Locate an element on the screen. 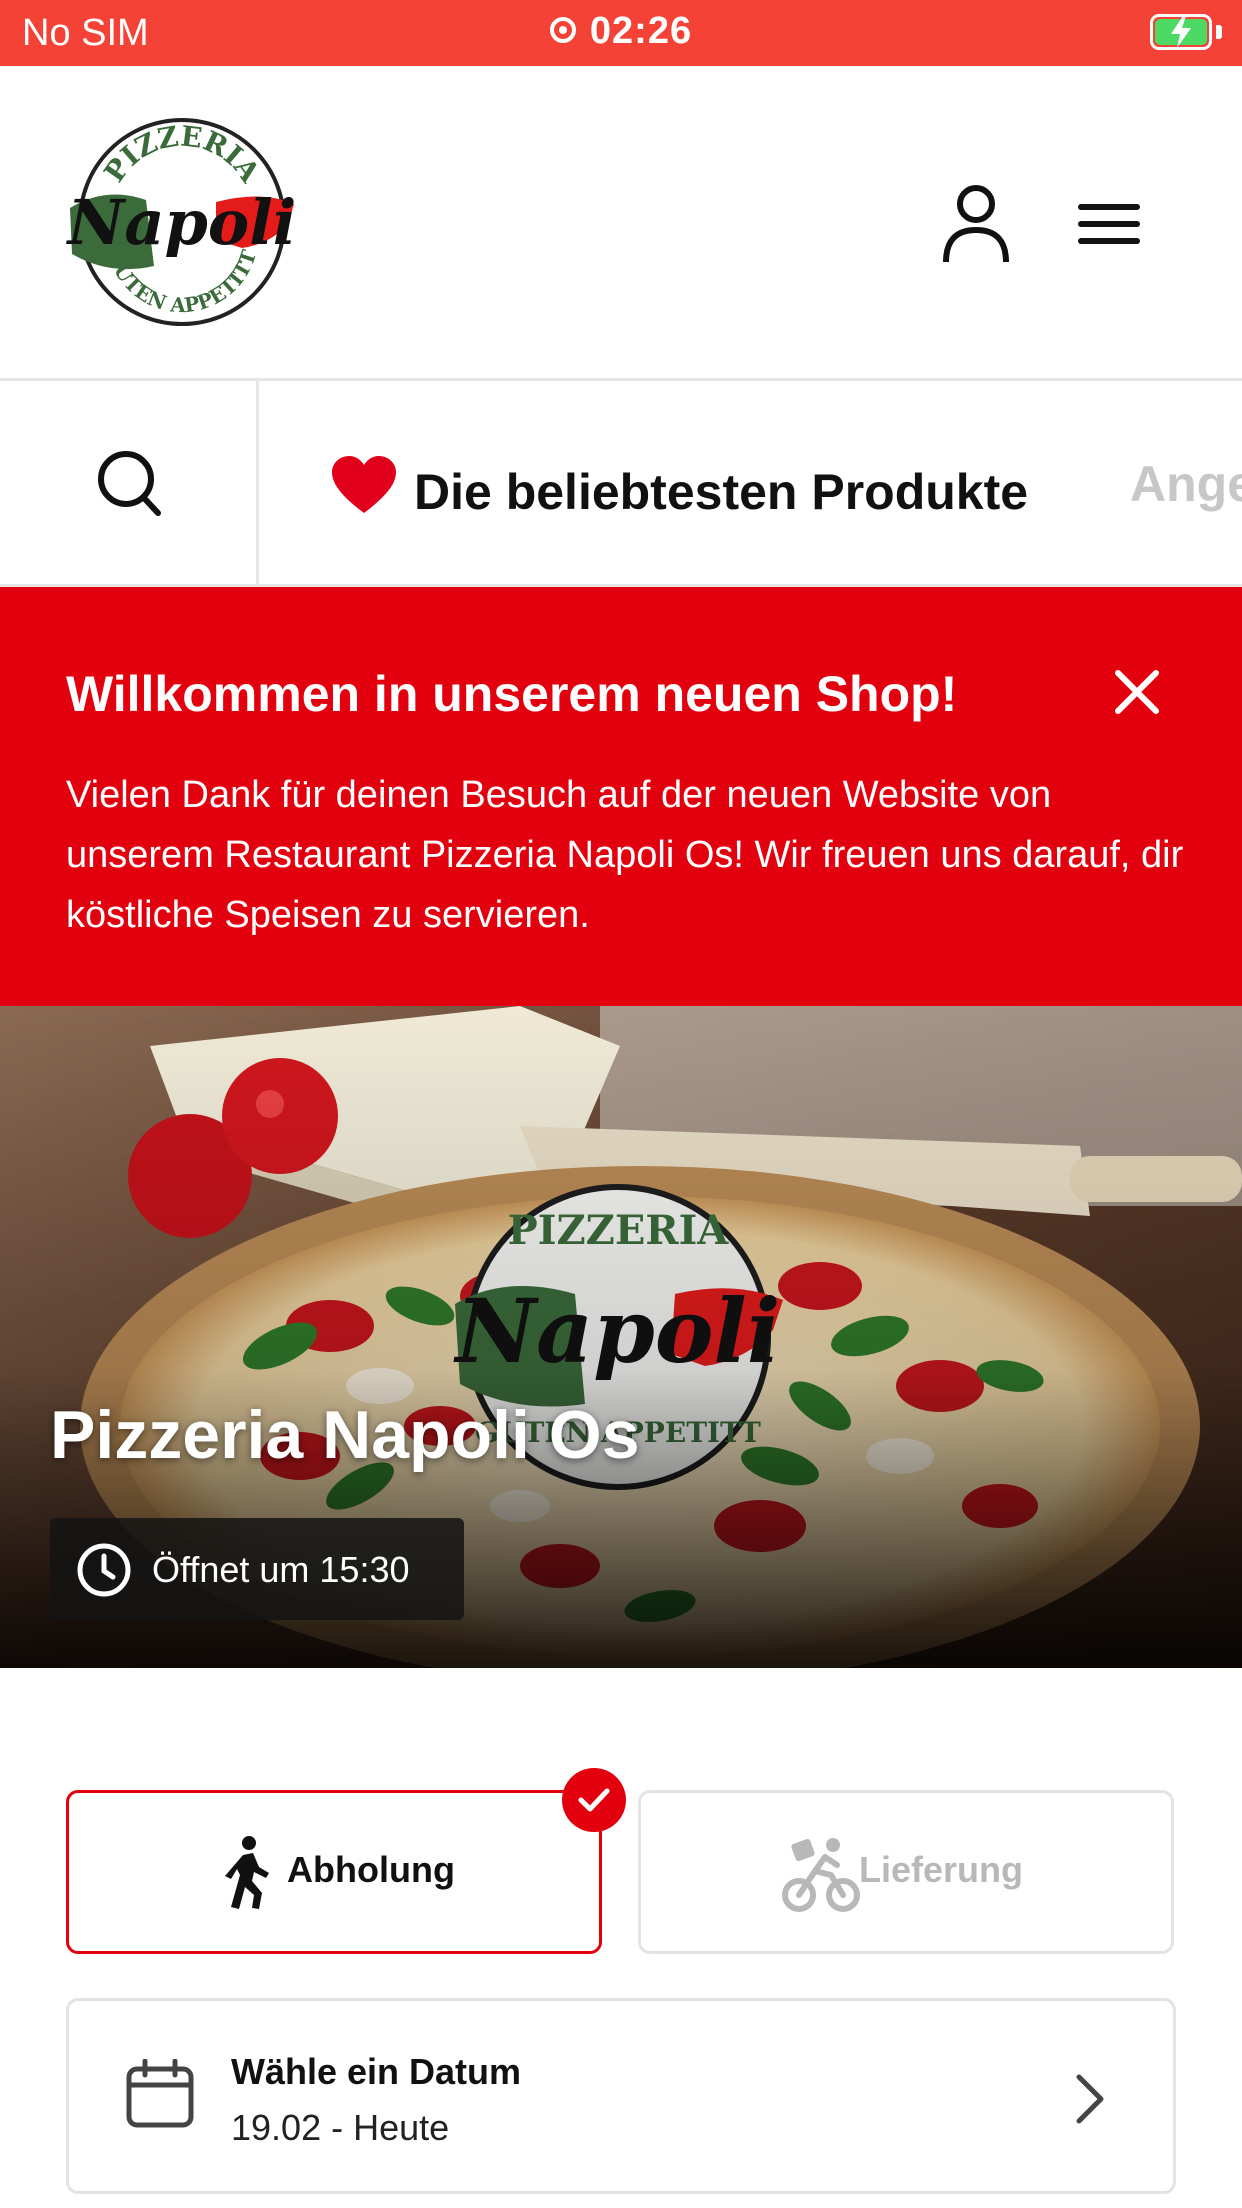 The image size is (1242, 2208). pickup-button: Abholung is located at coordinates (334, 1872).